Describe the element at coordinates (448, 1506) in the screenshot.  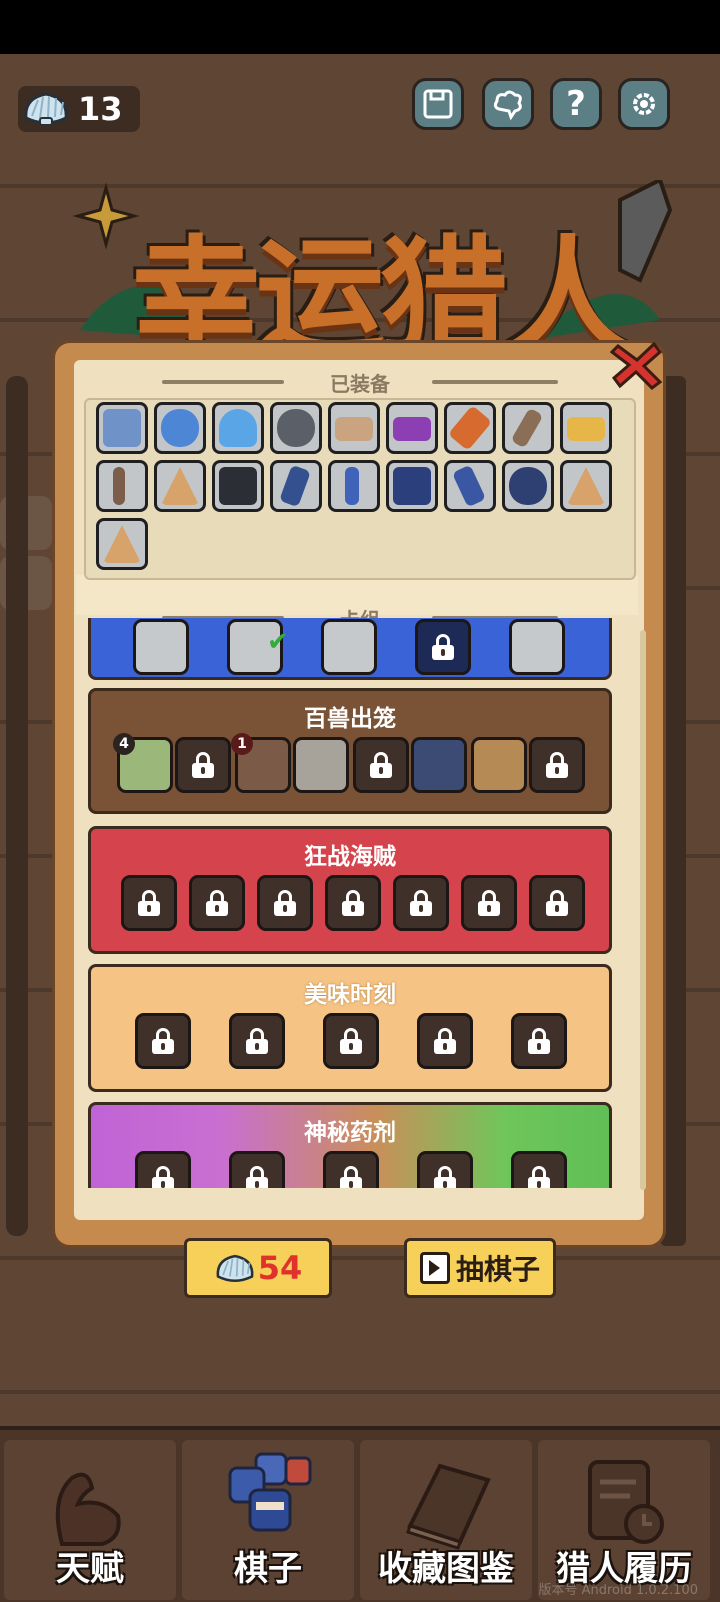
I see `book-icon` at that location.